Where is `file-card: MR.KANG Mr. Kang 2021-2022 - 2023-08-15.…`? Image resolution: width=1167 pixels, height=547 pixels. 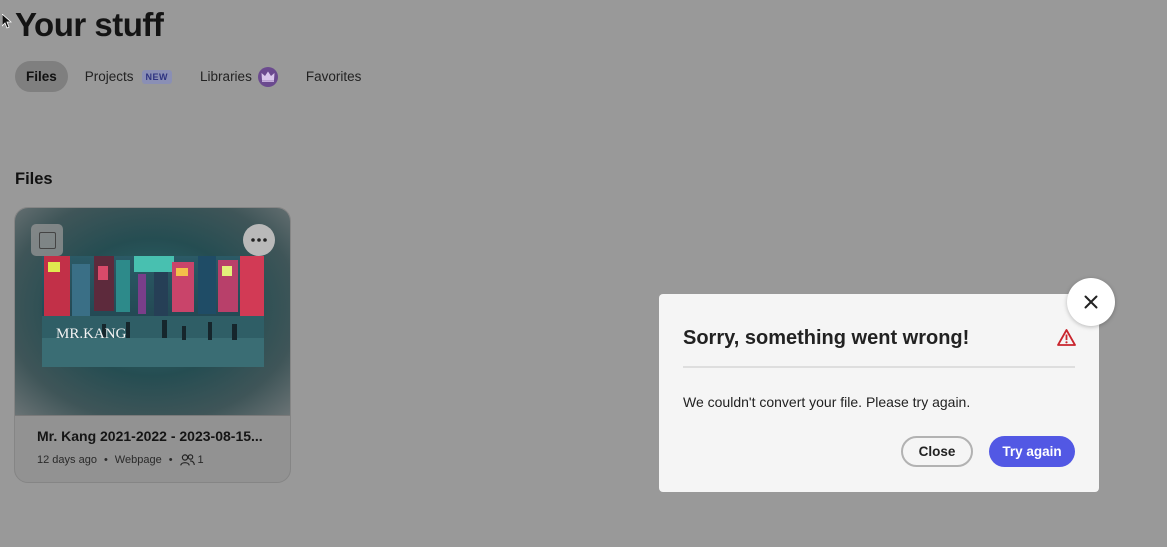
file-card: MR.KANG Mr. Kang 2021-2022 - 2023-08-15.… is located at coordinates (152, 345).